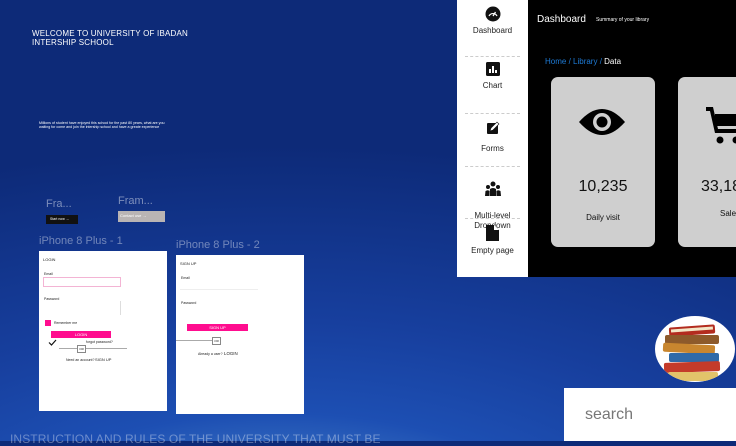 The image size is (736, 446). What do you see at coordinates (216, 341) in the screenshot?
I see `signup-or-badge: OR` at bounding box center [216, 341].